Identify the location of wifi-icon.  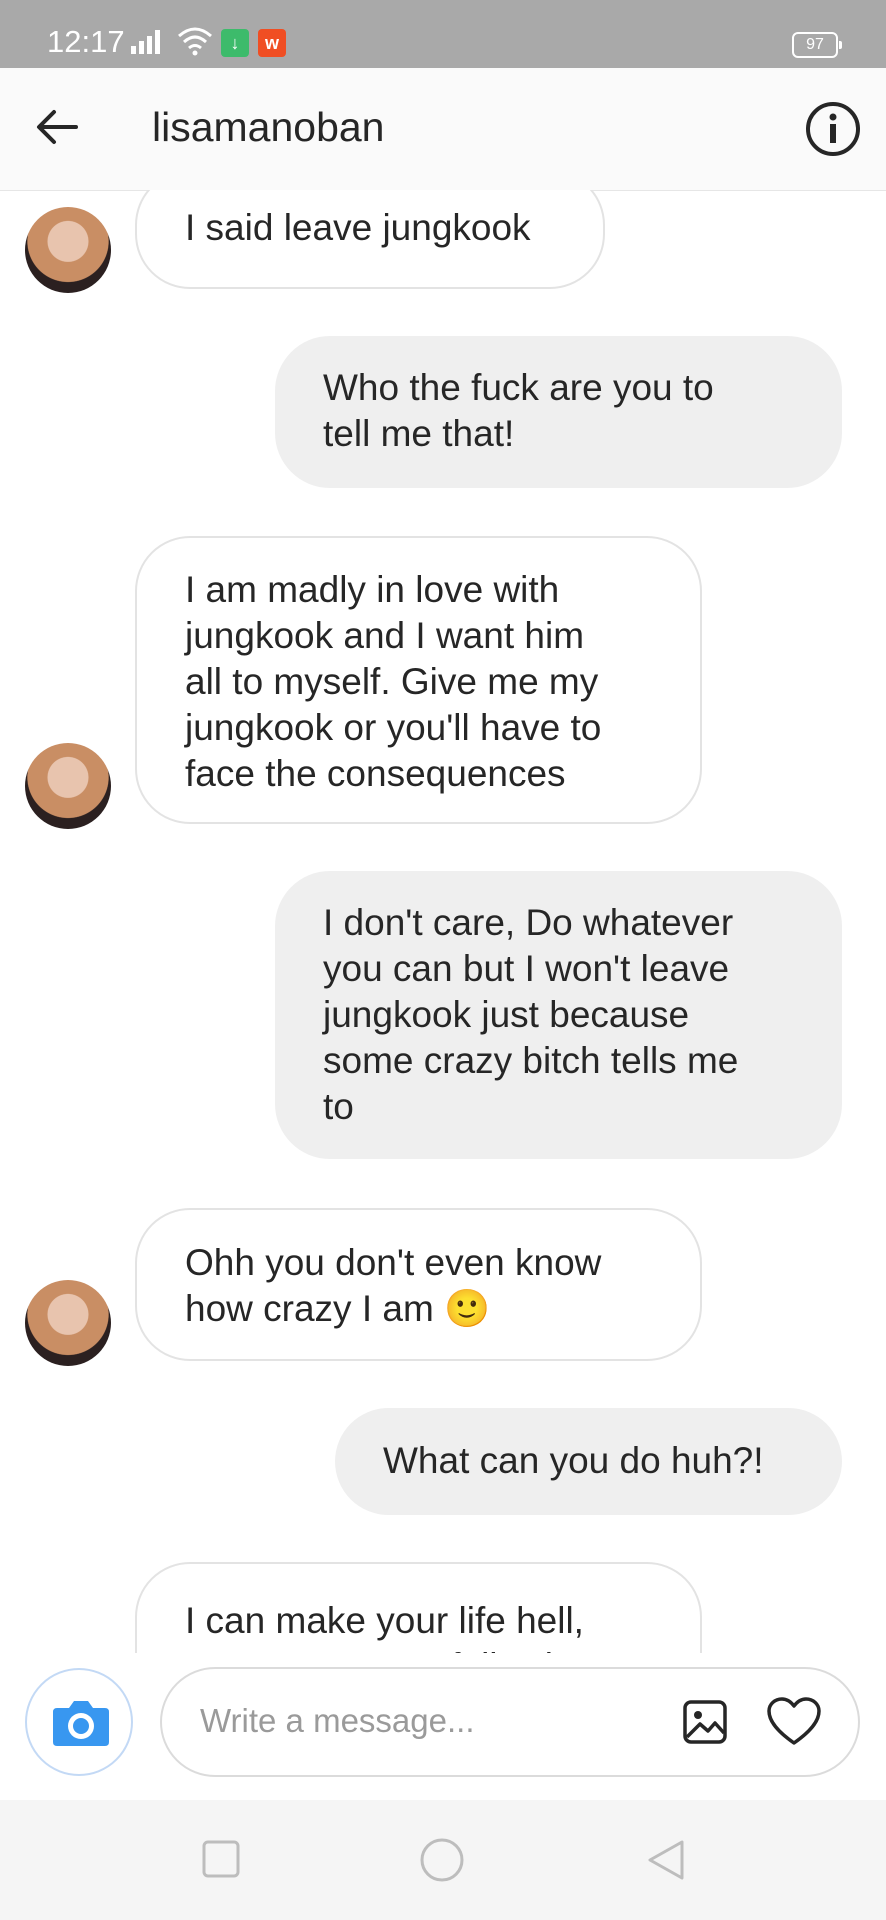
(195, 41).